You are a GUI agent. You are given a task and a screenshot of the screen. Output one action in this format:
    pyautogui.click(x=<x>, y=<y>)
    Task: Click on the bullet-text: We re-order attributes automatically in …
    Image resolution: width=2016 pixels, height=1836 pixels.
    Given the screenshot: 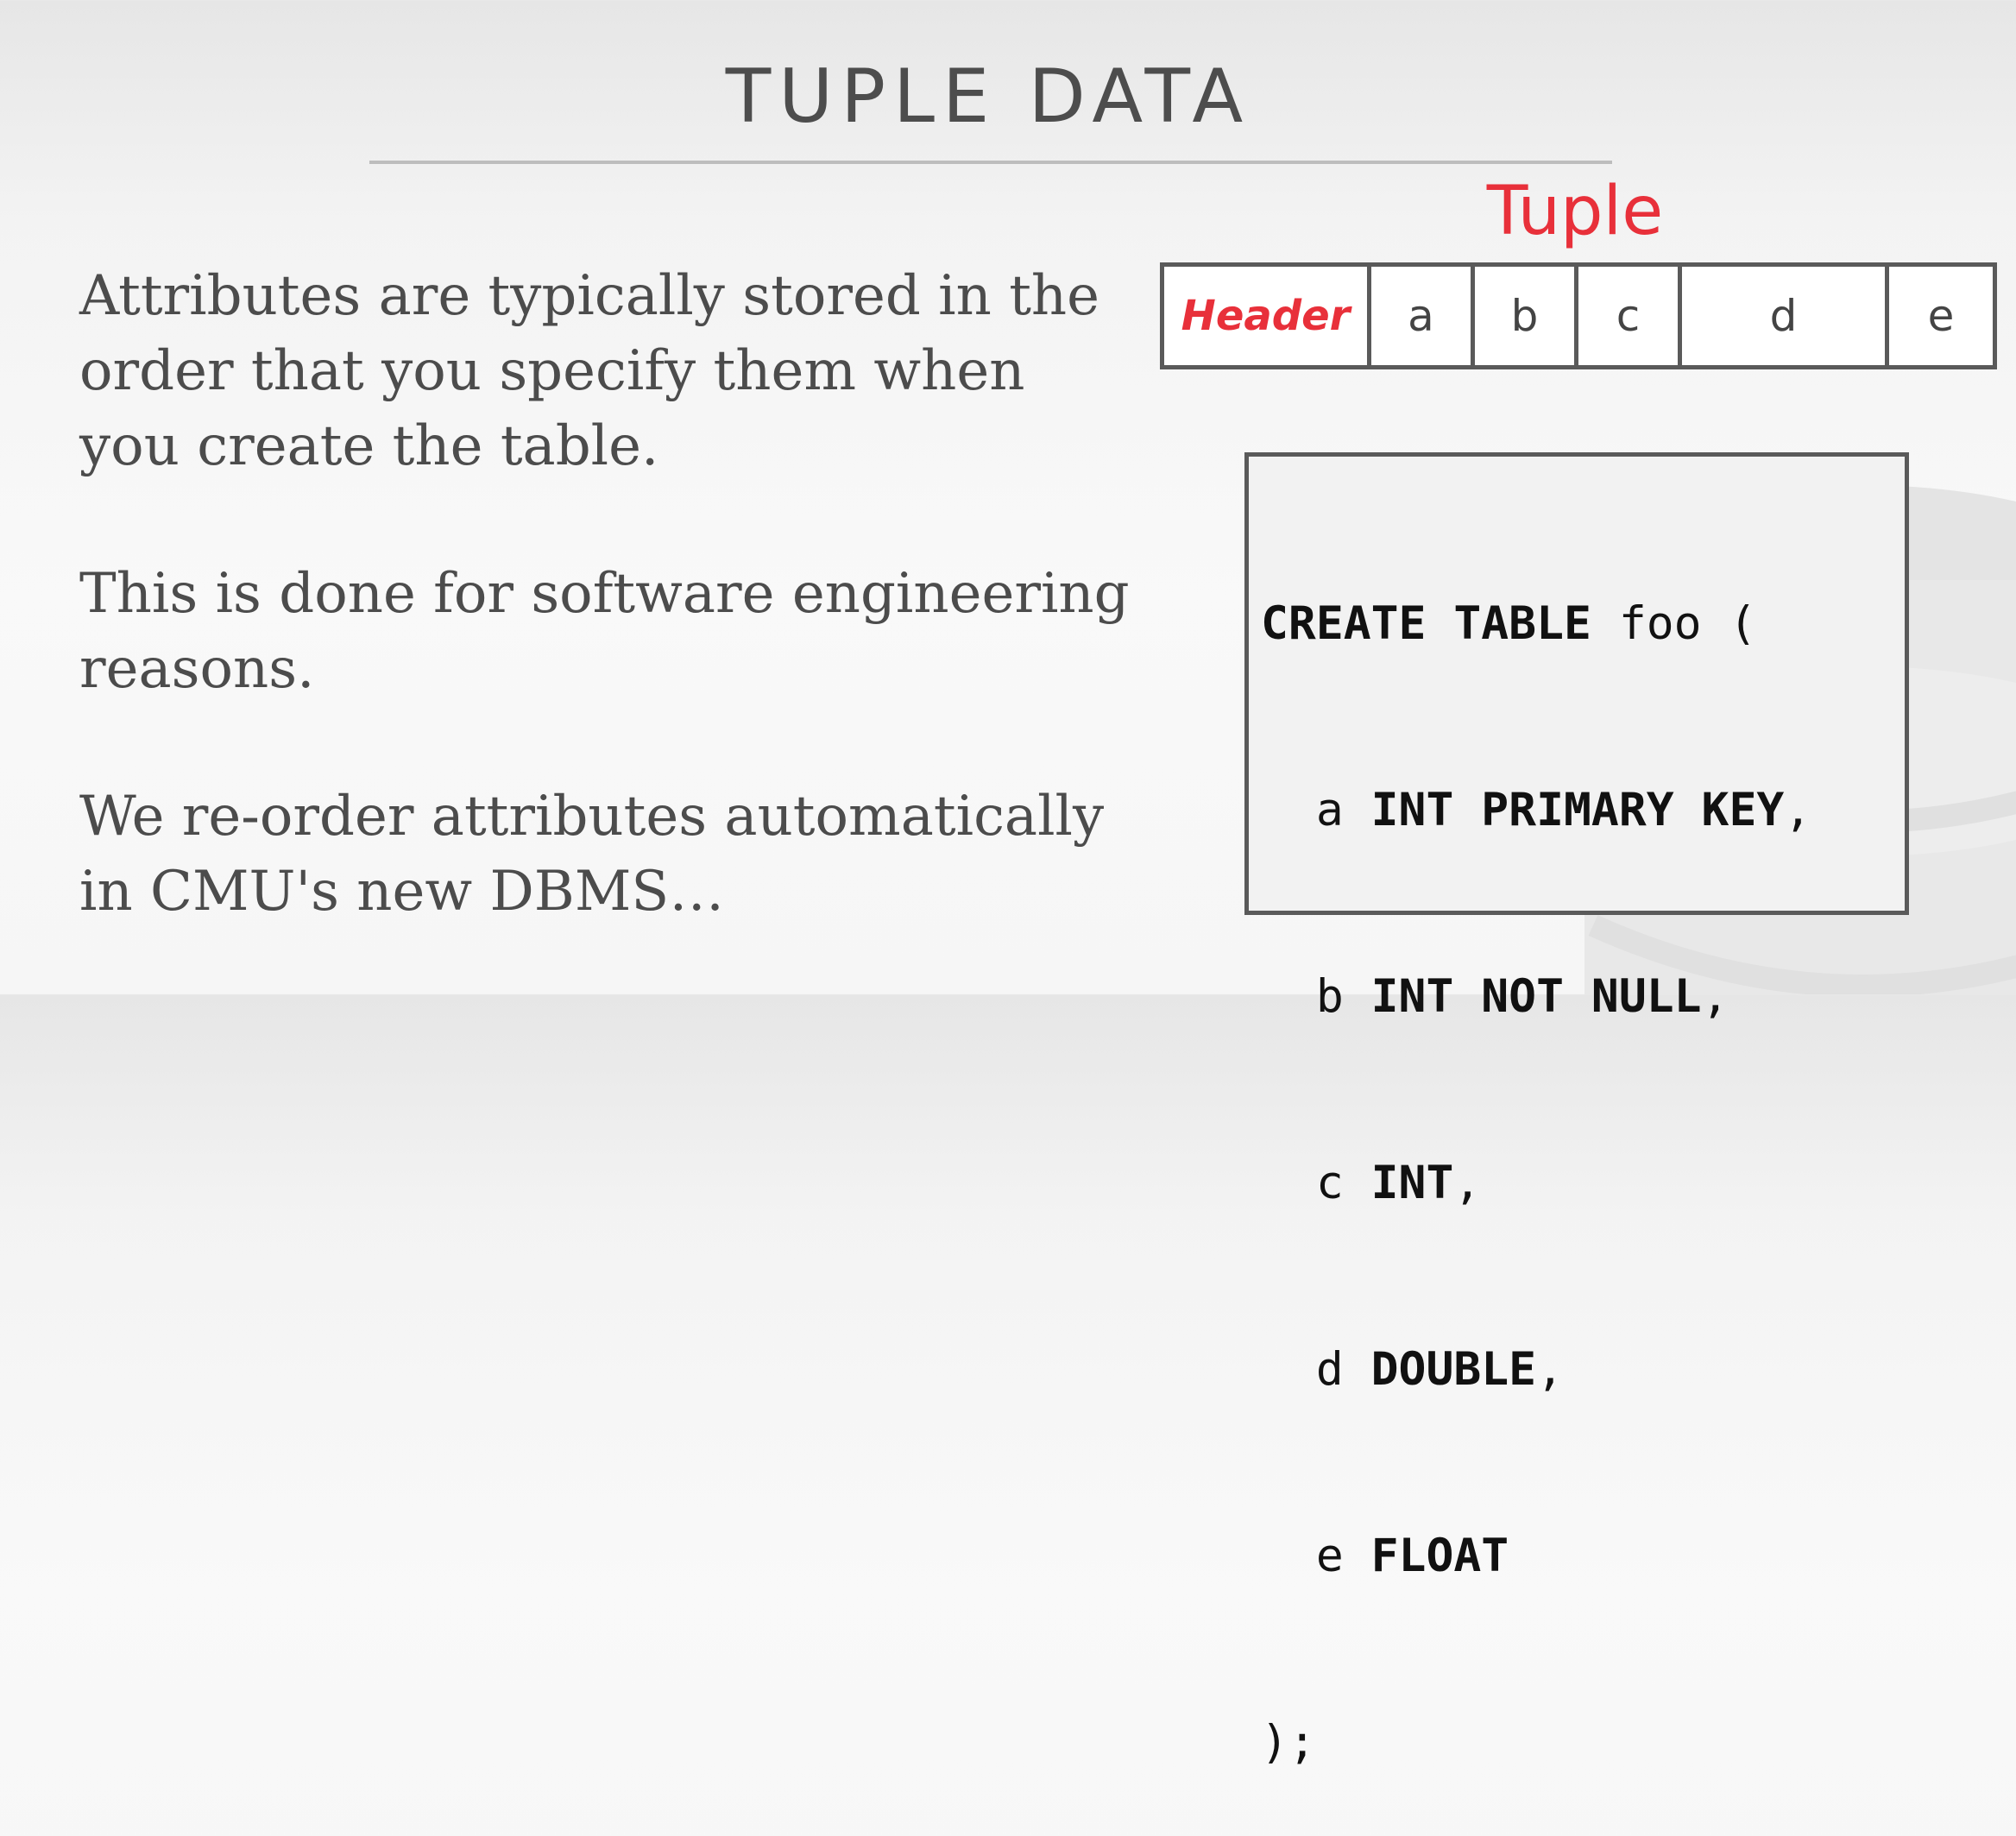 What is the action you would take?
    pyautogui.click(x=592, y=855)
    